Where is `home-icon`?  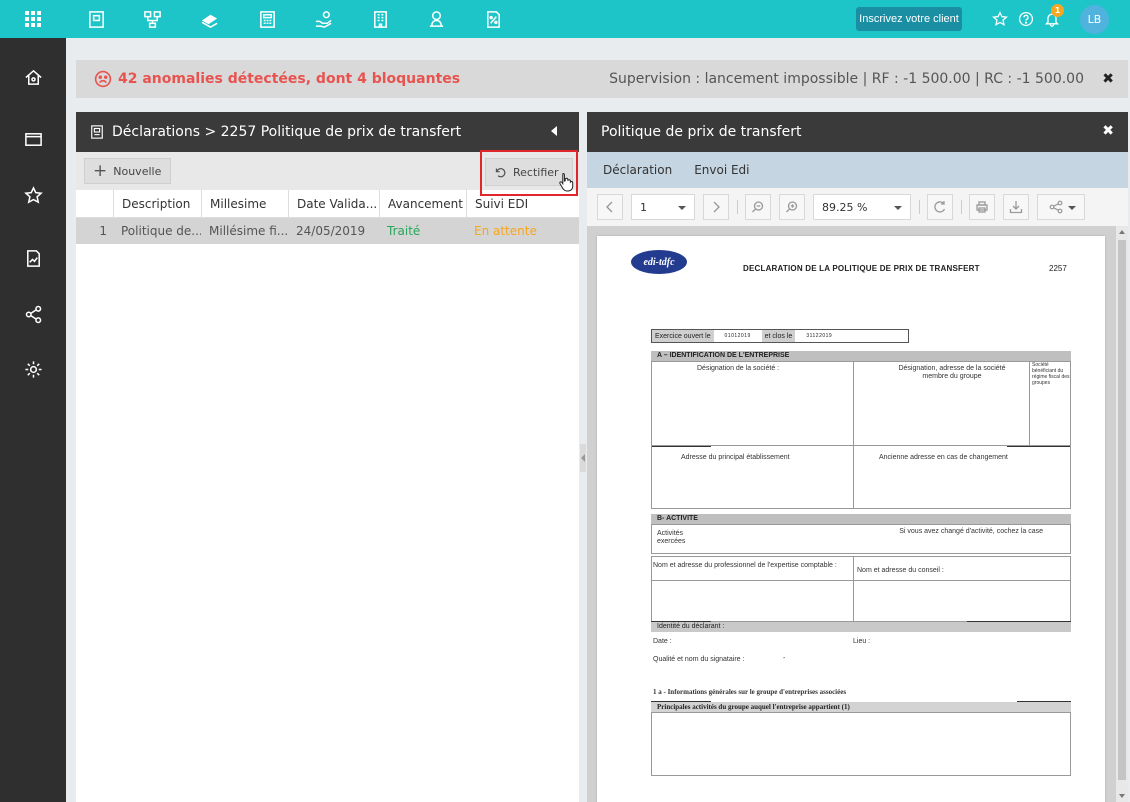
home-icon is located at coordinates (33, 77).